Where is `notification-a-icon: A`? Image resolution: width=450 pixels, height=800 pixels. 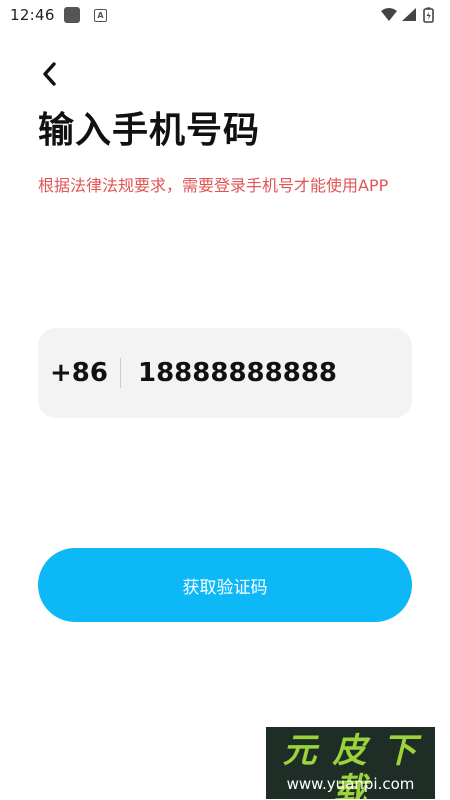 notification-a-icon: A is located at coordinates (100, 15).